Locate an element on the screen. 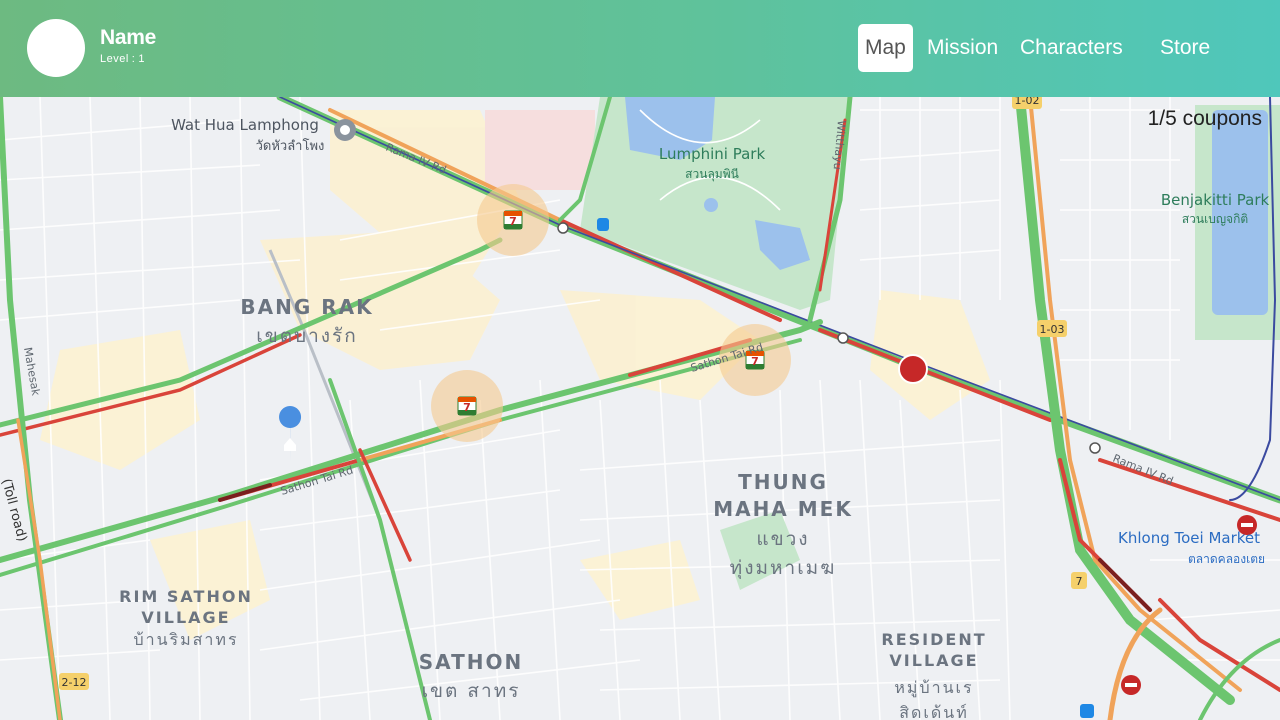 The image size is (1280, 720). district-label-local: แขวง is located at coordinates (782, 539).